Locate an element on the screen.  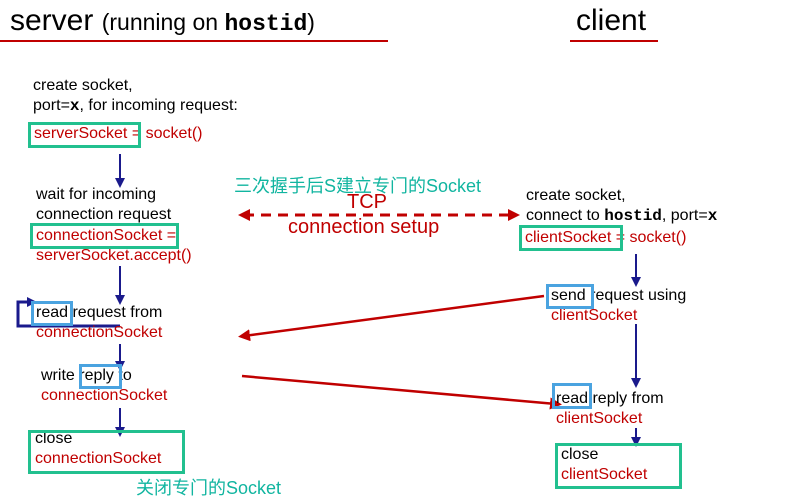
close-note: 关闭专门的Socket is located at coordinates (209, 488).